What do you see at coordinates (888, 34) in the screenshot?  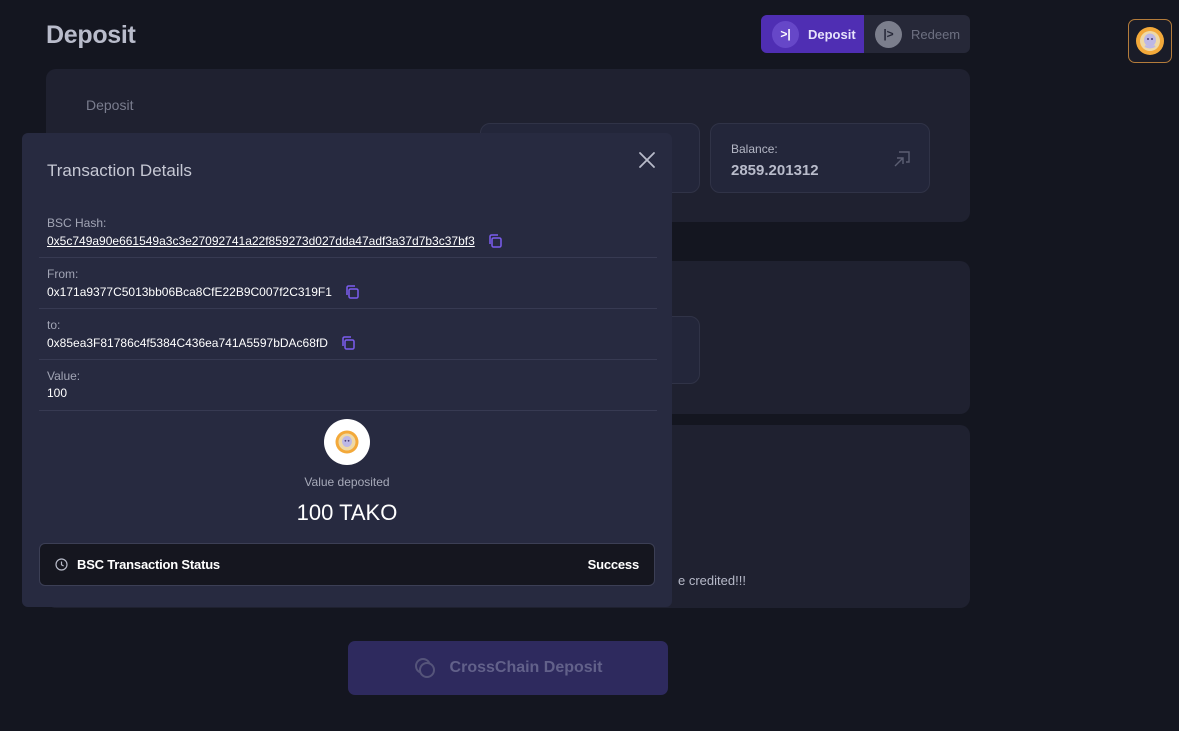 I see `redeem-icon: |>` at bounding box center [888, 34].